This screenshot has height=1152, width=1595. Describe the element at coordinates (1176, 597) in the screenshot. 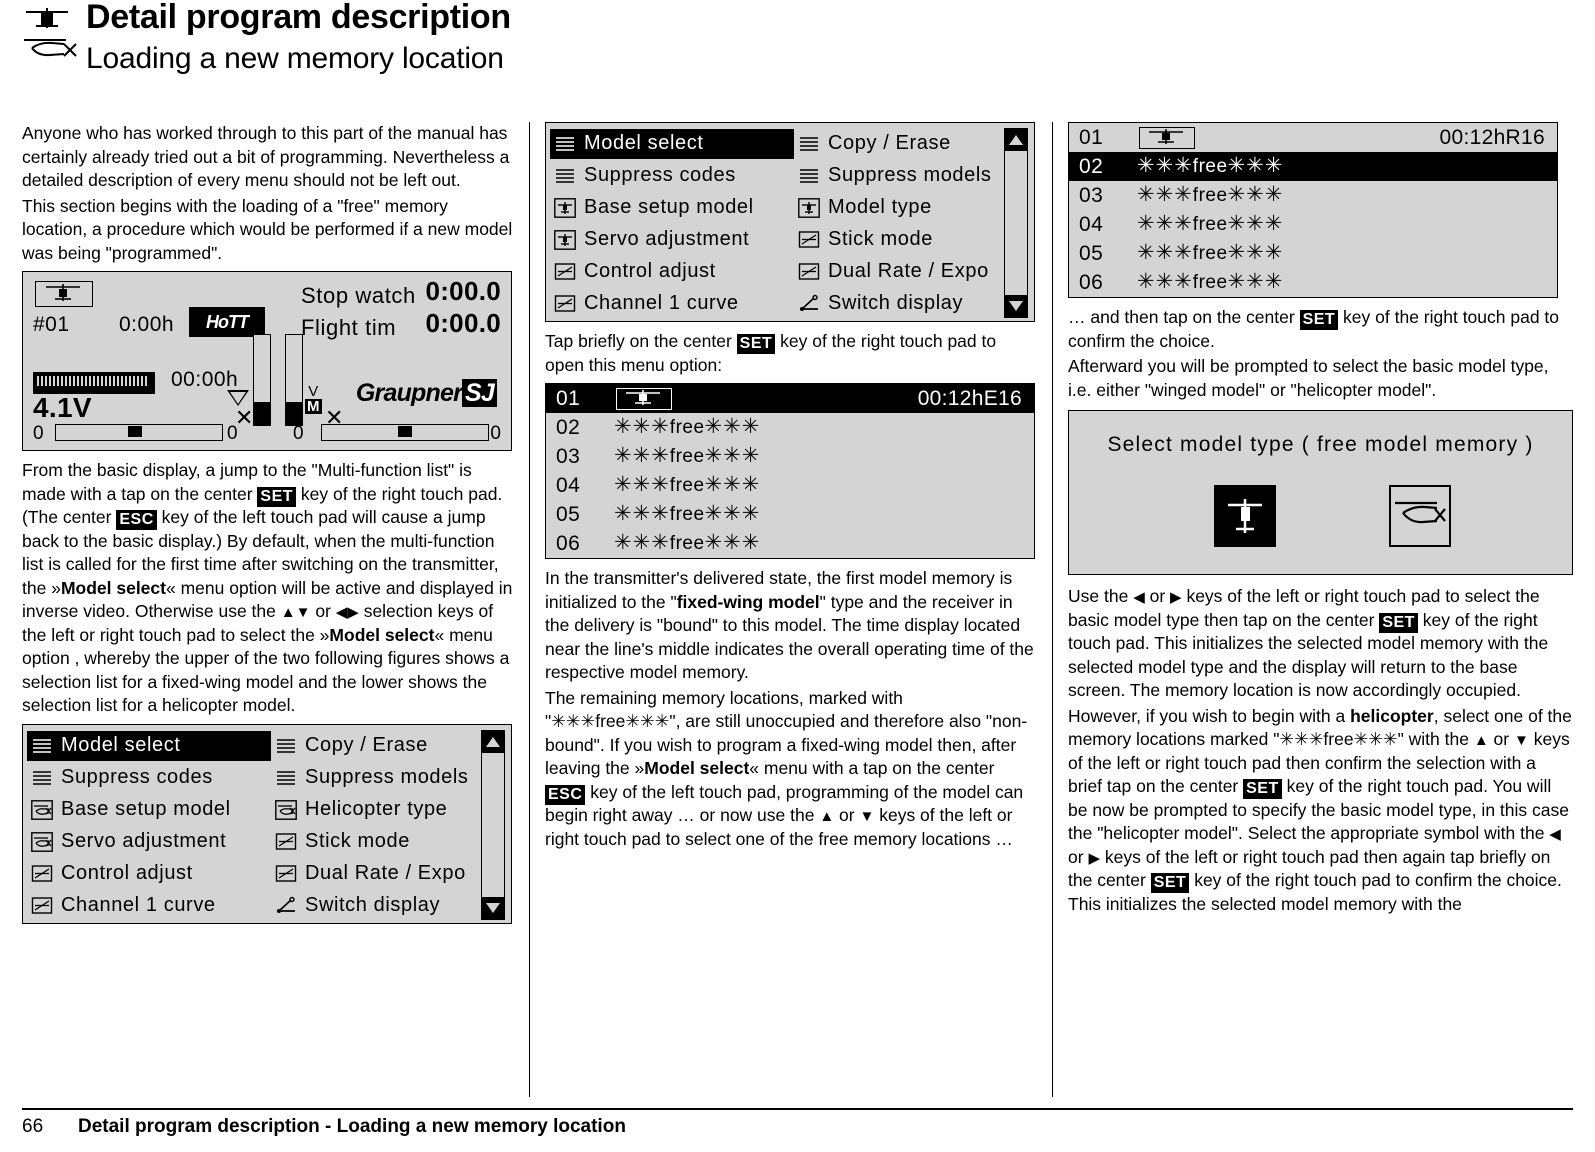

I see `right-arrow-icon: ▶` at that location.